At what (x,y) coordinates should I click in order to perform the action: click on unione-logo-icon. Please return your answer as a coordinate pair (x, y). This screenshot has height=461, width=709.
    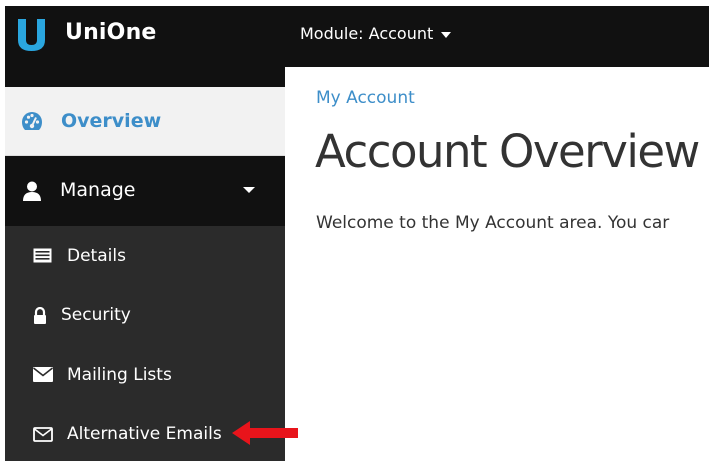
    Looking at the image, I should click on (31, 35).